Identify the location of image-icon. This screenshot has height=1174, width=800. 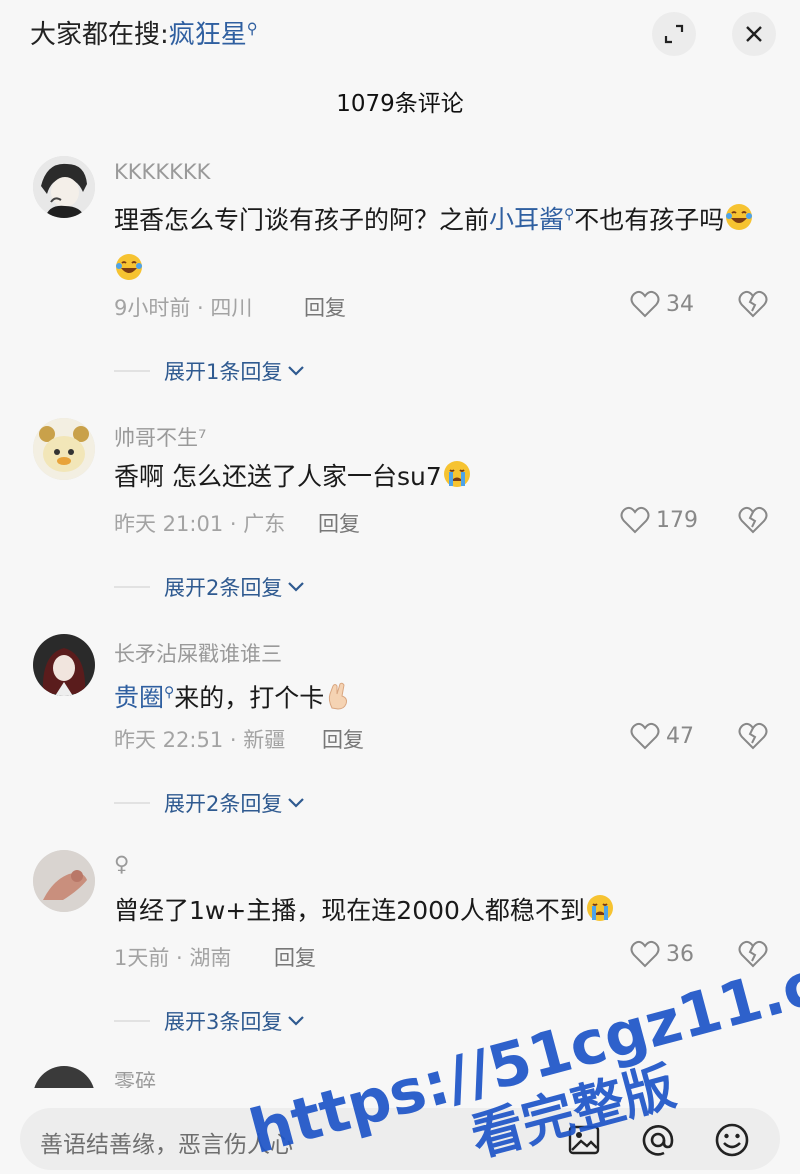
(584, 1140).